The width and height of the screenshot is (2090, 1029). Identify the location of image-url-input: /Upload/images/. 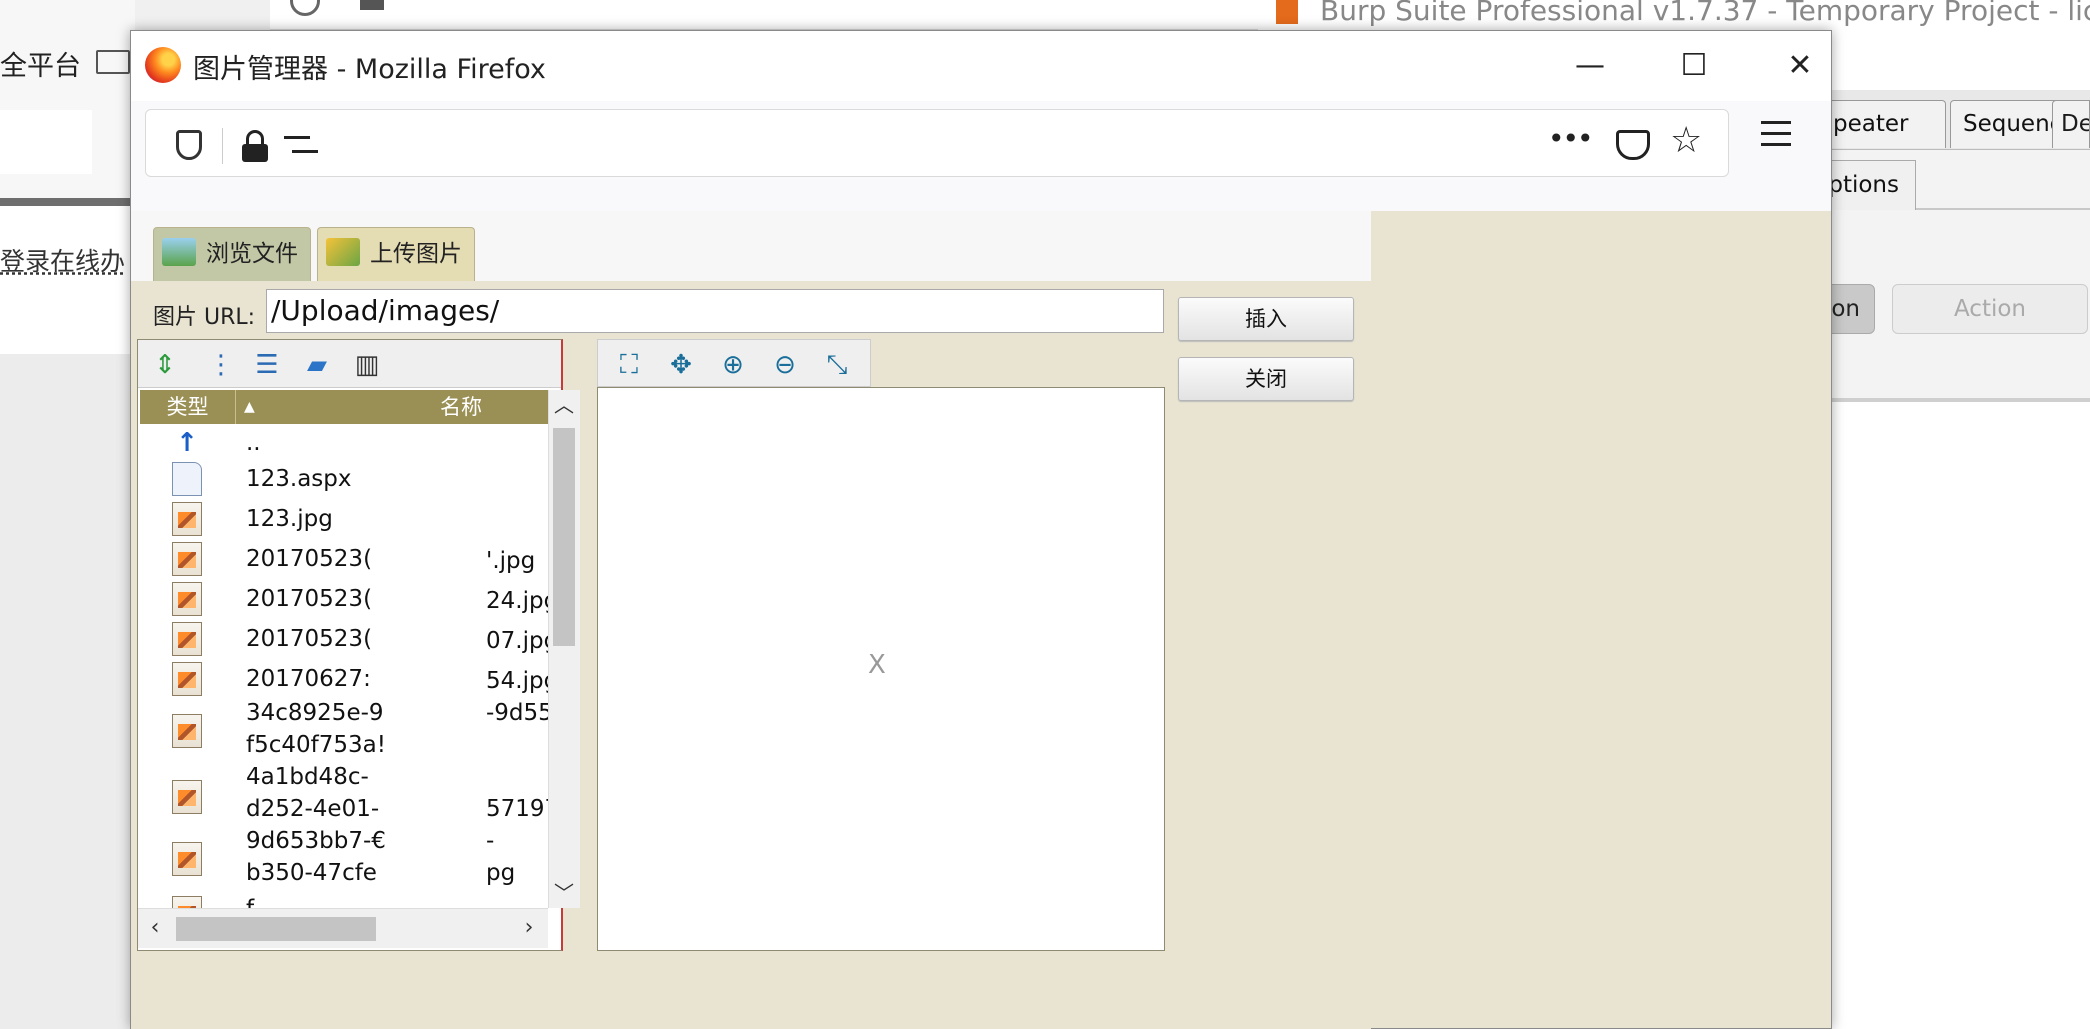
(715, 311).